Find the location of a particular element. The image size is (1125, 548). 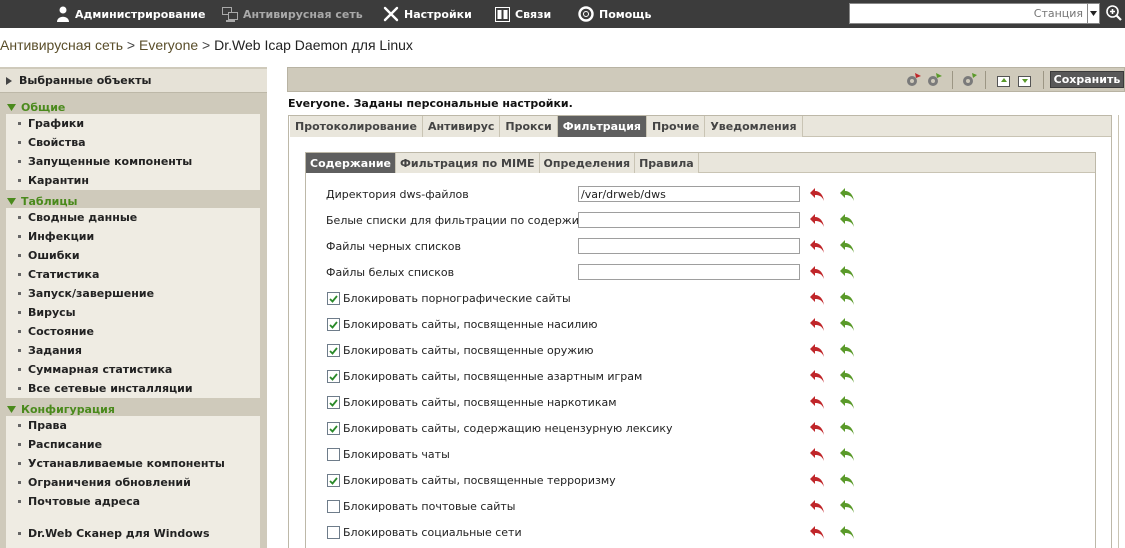

setting-label: Блокировать социальные сети is located at coordinates (432, 532).